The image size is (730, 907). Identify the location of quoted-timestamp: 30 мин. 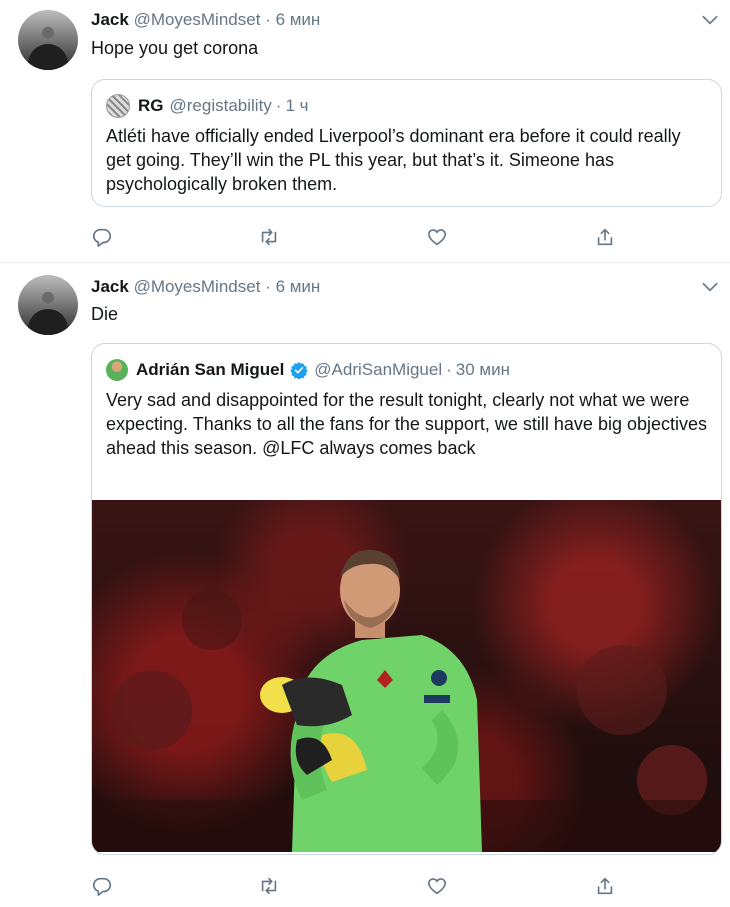
(483, 369).